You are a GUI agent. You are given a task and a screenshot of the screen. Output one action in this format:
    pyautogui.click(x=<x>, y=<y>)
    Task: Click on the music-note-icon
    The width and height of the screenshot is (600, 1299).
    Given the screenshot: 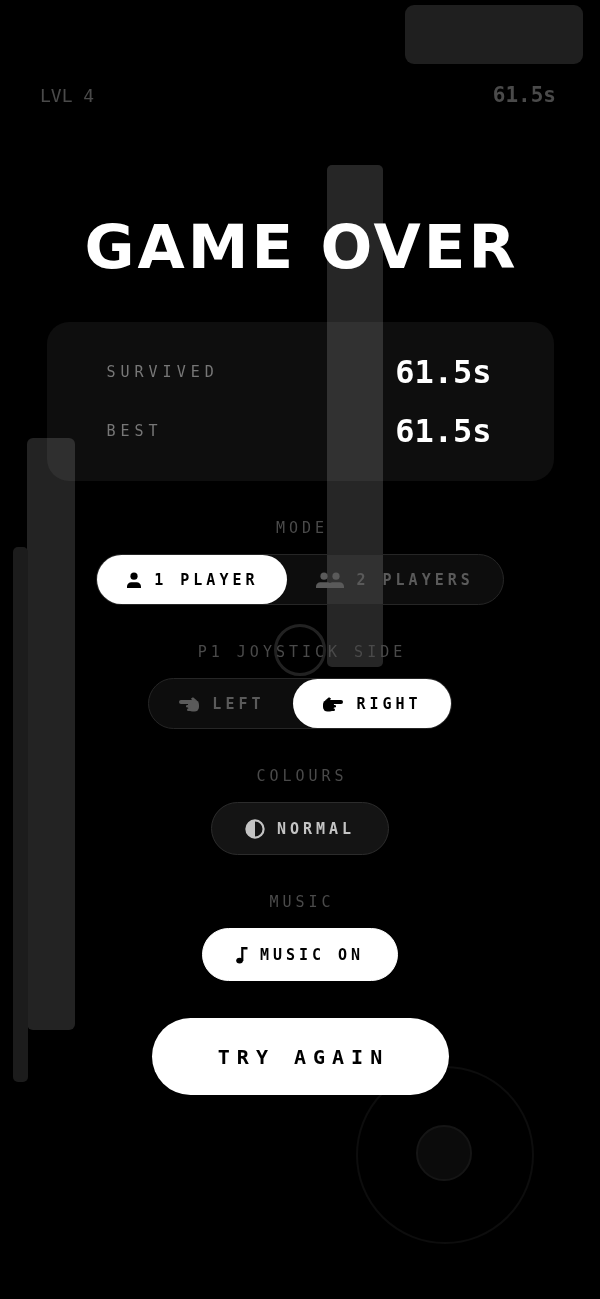 What is the action you would take?
    pyautogui.click(x=241, y=954)
    